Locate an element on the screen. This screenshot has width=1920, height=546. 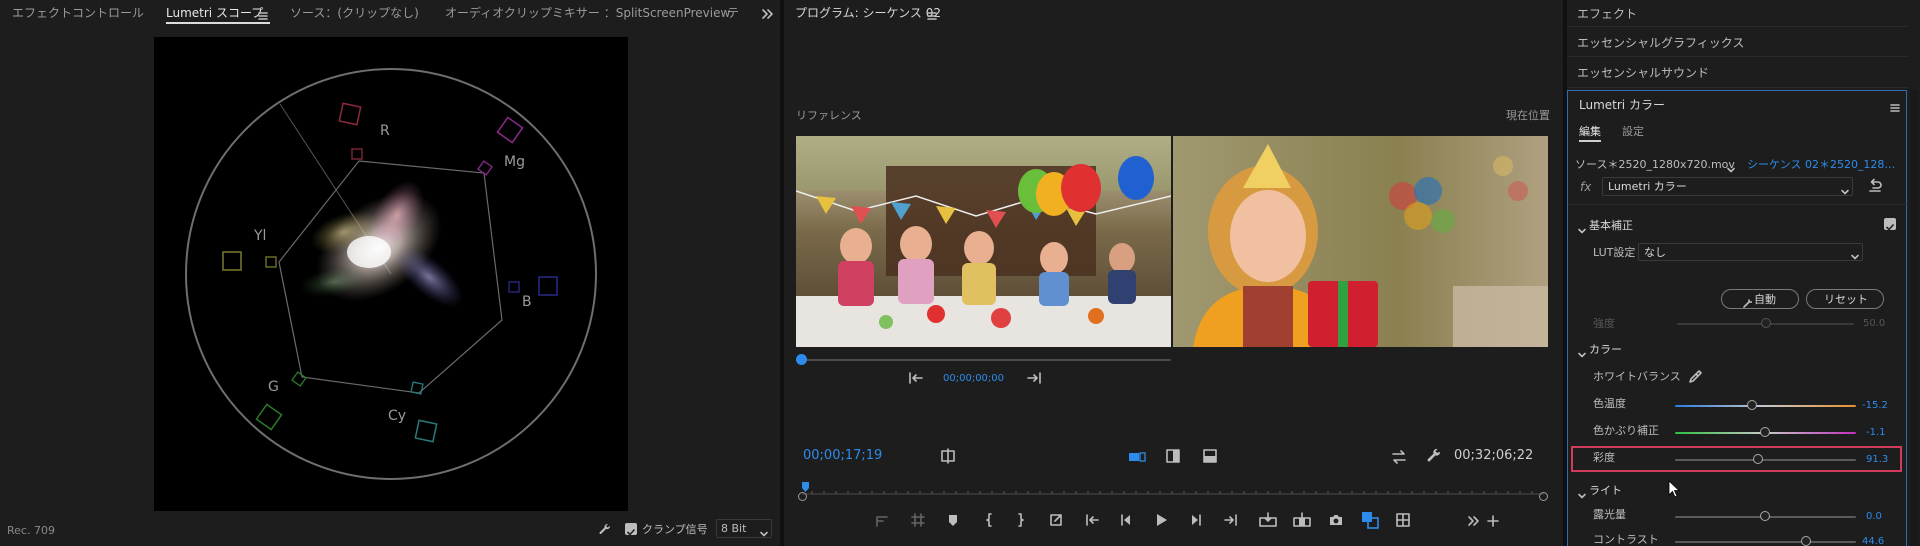
intensity-slider-knob is located at coordinates (1766, 323).